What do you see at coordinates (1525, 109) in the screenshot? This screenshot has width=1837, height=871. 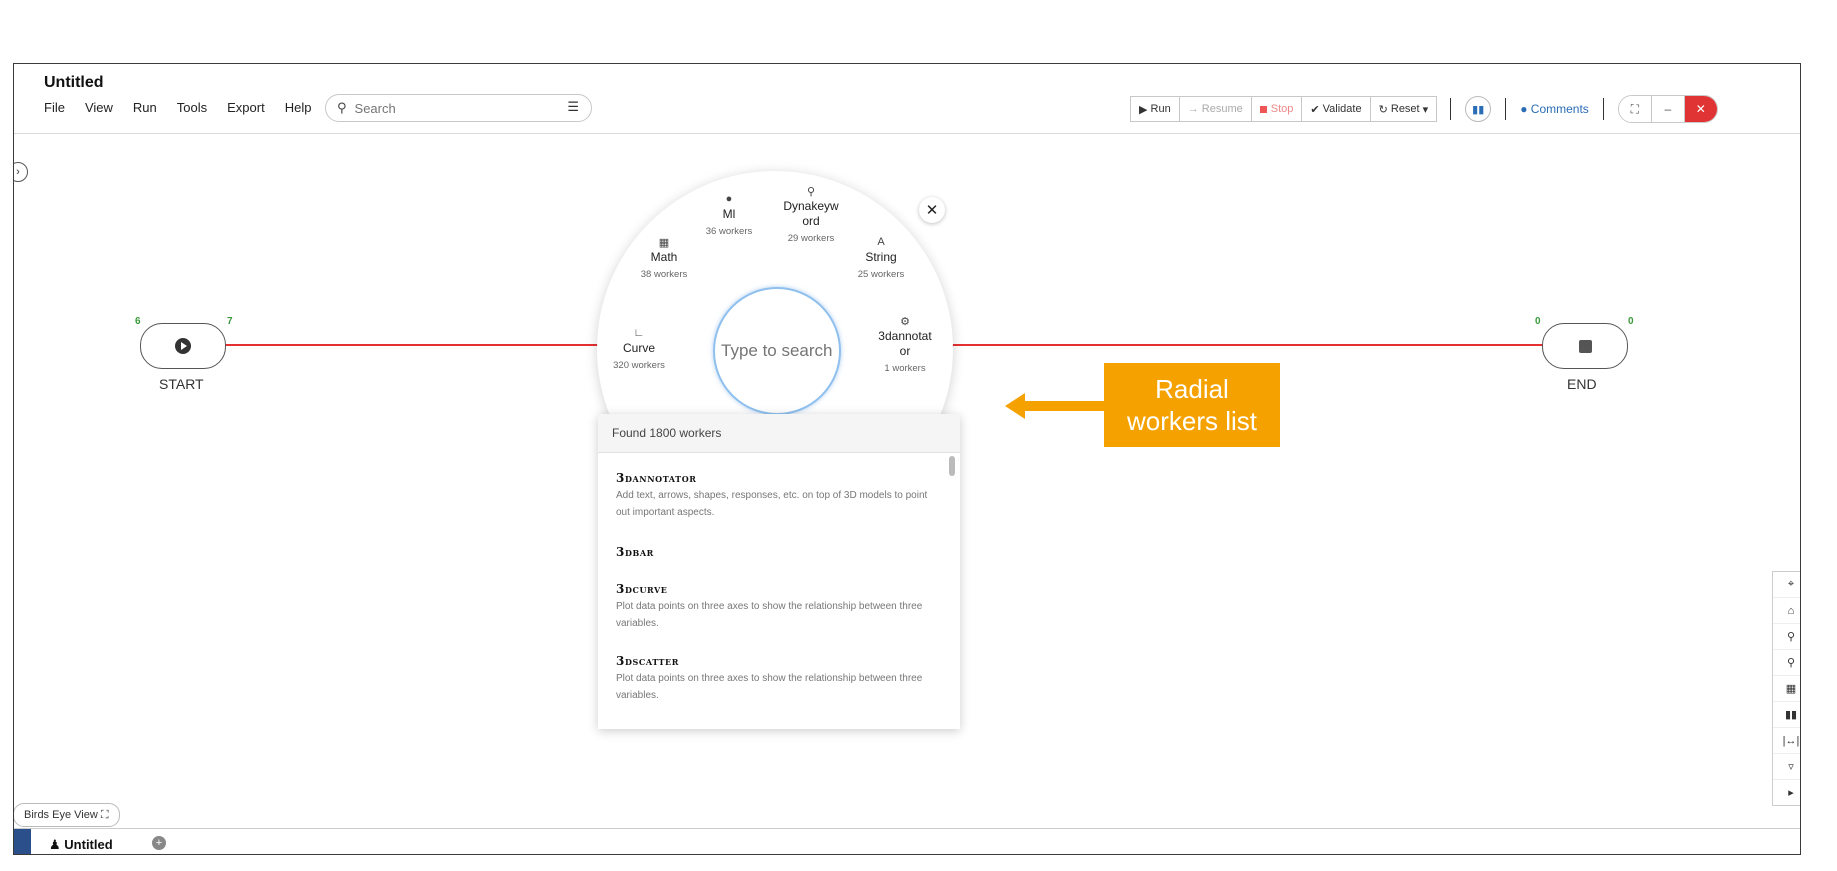 I see `comment-icon: ●` at bounding box center [1525, 109].